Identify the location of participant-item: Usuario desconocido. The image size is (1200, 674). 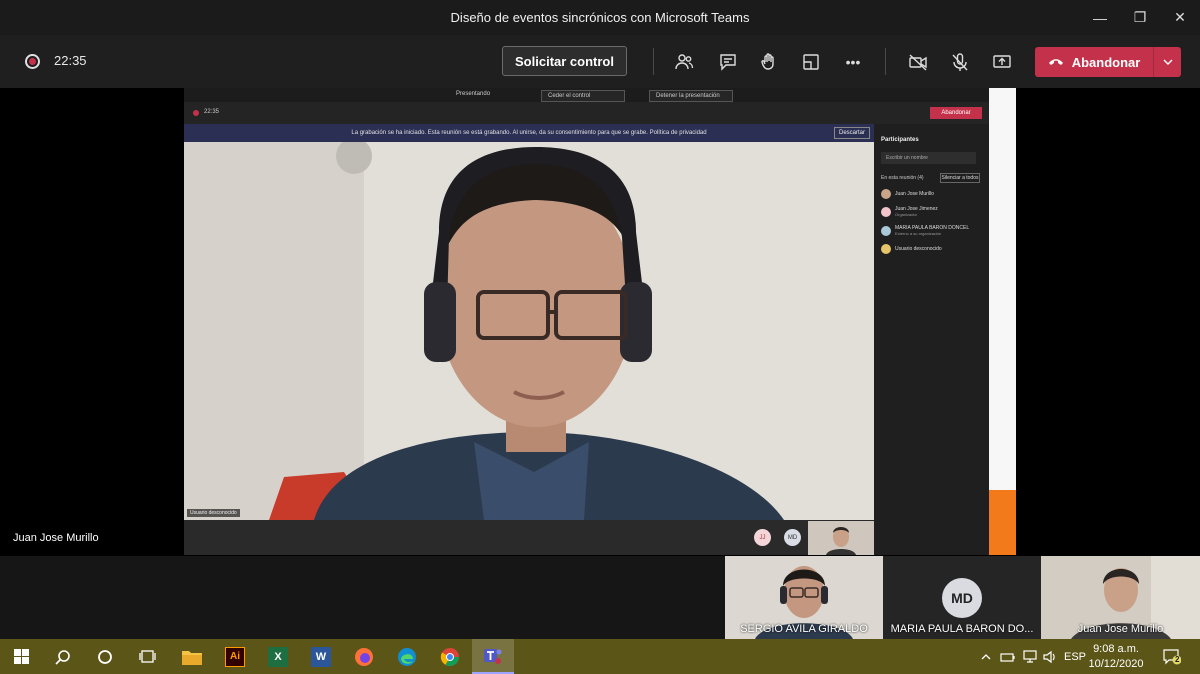
(931, 249).